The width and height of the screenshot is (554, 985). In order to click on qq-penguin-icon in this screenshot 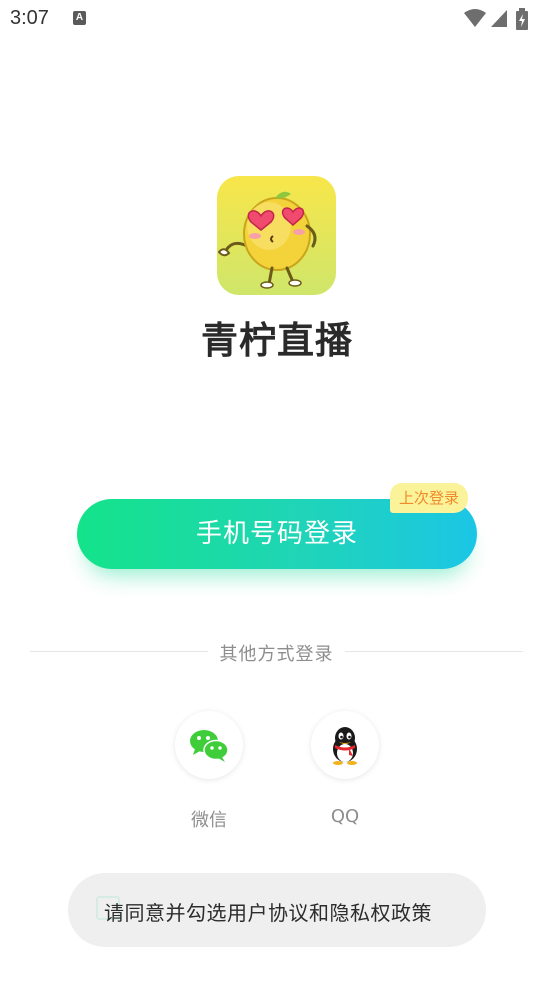, I will do `click(345, 746)`.